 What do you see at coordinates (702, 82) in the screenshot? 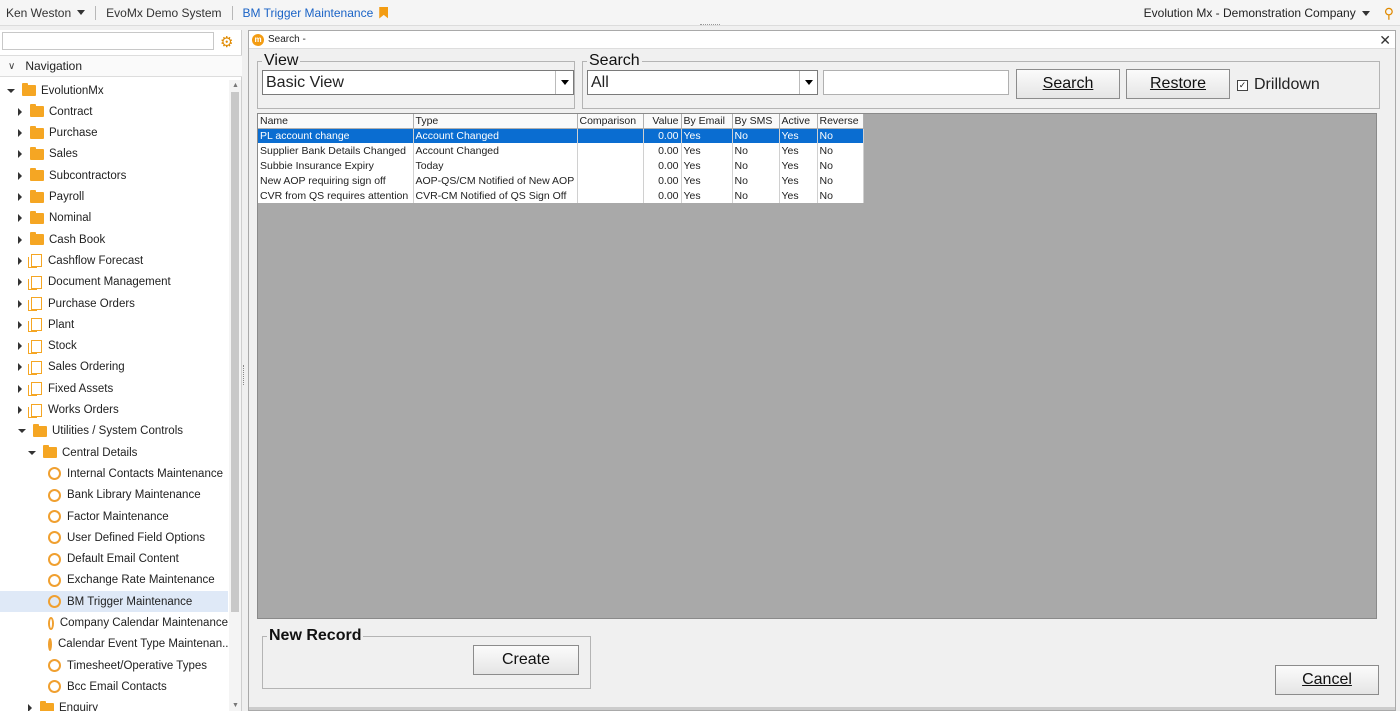
I see `search-field-select: All` at bounding box center [702, 82].